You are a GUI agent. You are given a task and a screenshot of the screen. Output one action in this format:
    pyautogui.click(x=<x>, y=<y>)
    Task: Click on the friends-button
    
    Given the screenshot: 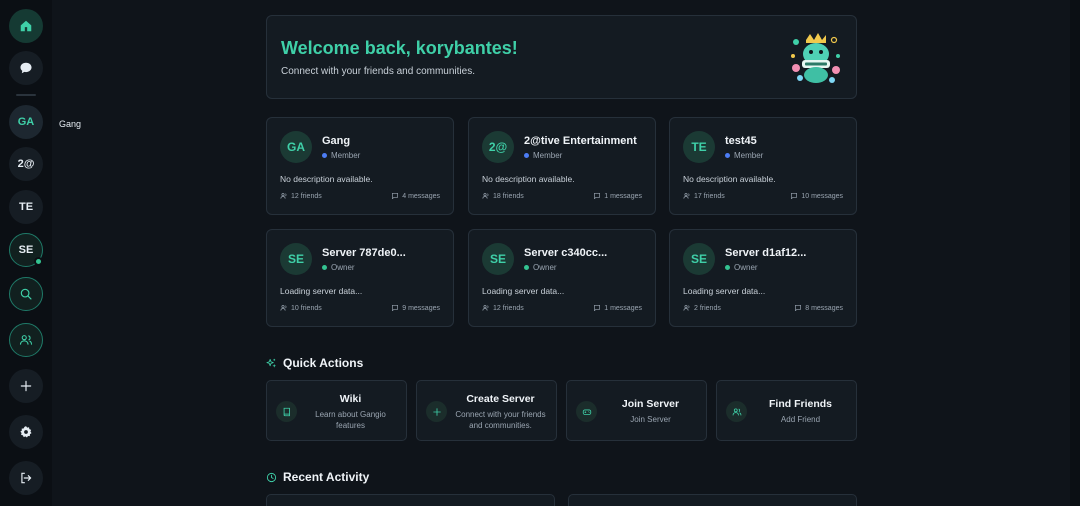 What is the action you would take?
    pyautogui.click(x=26, y=340)
    